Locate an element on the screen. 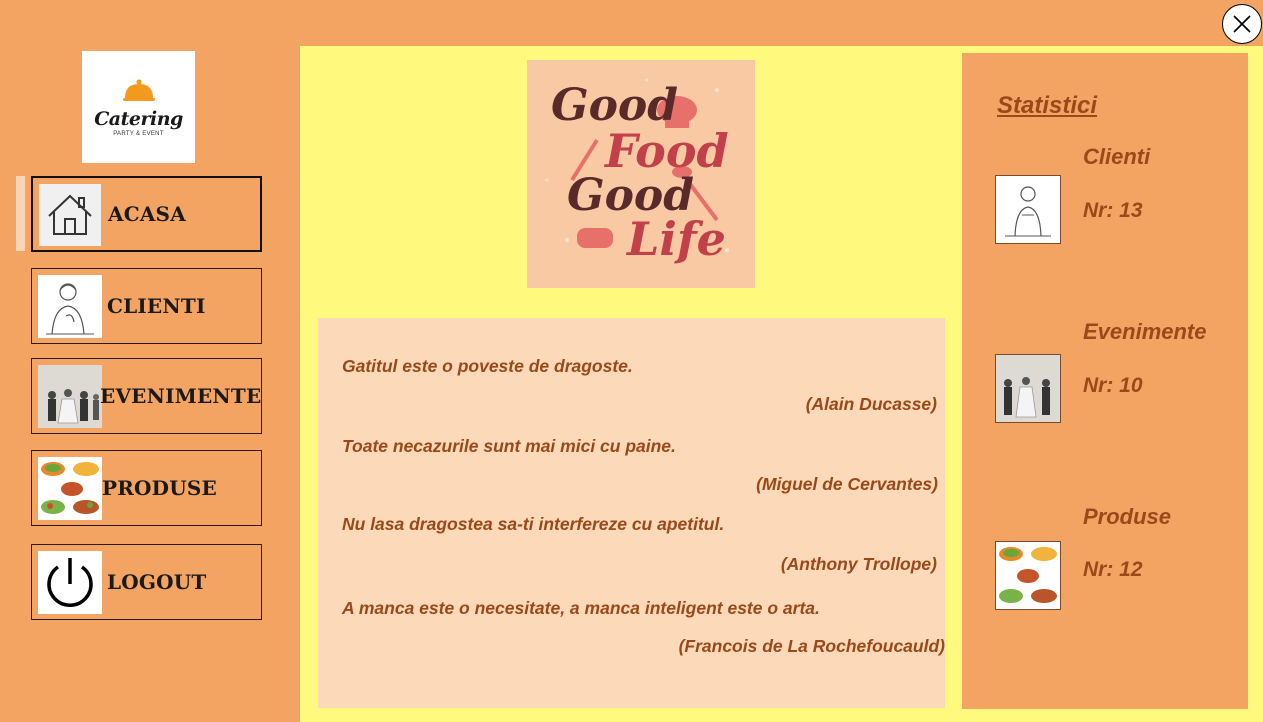 The width and height of the screenshot is (1263, 722). nav-produse-button: PRODUSE is located at coordinates (146, 488).